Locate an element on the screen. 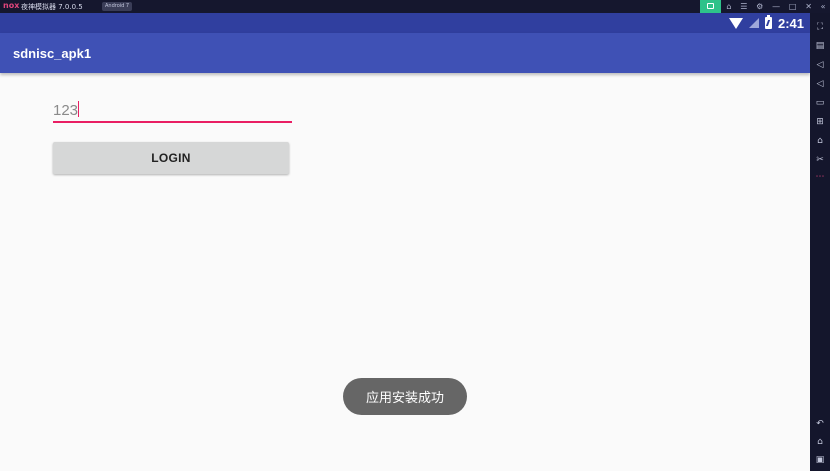  window-icon is located at coordinates (710, 6).